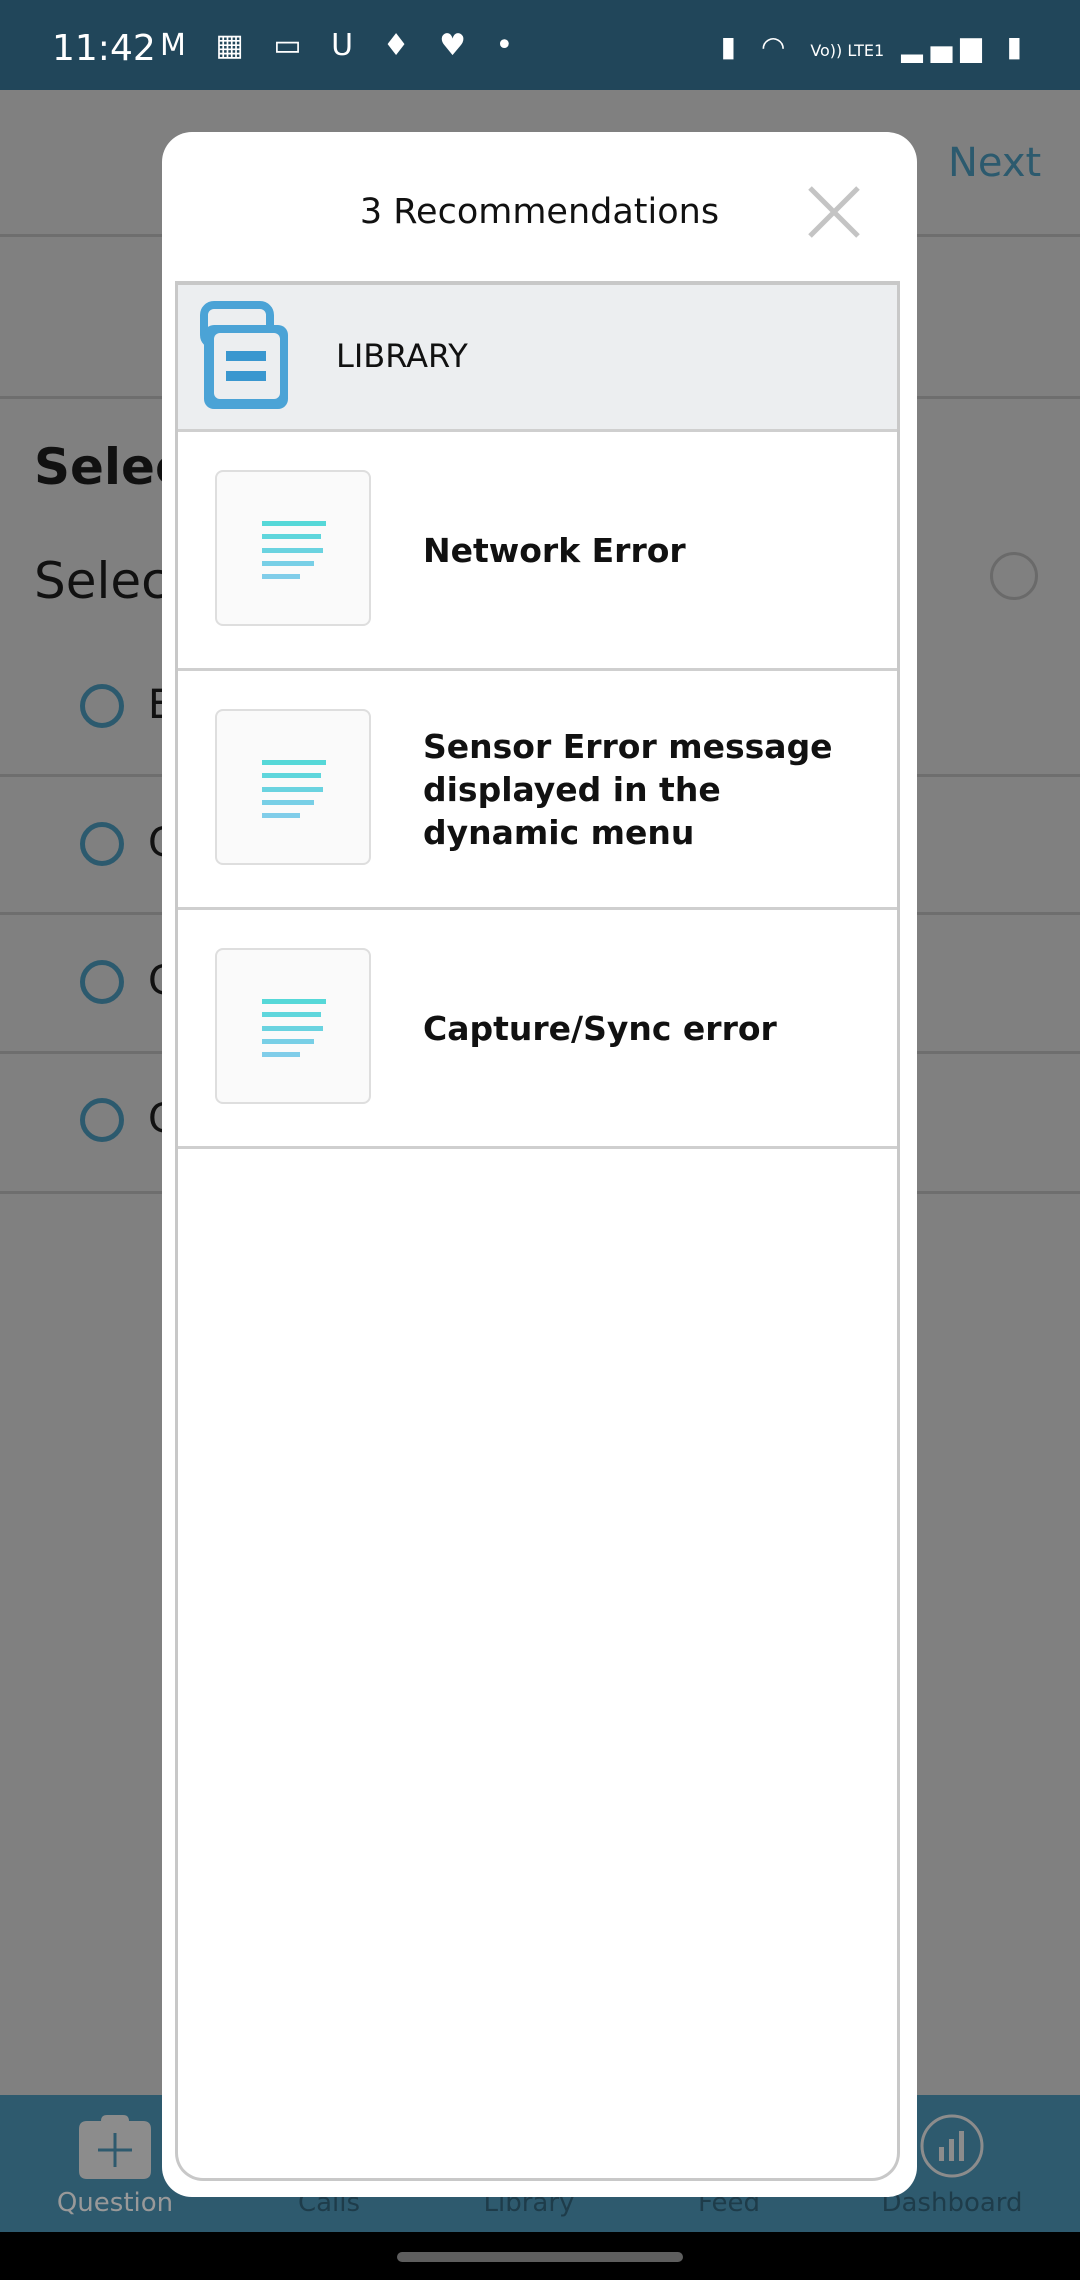 This screenshot has height=2280, width=1080. I want to click on system-nav-bar, so click(540, 2256).